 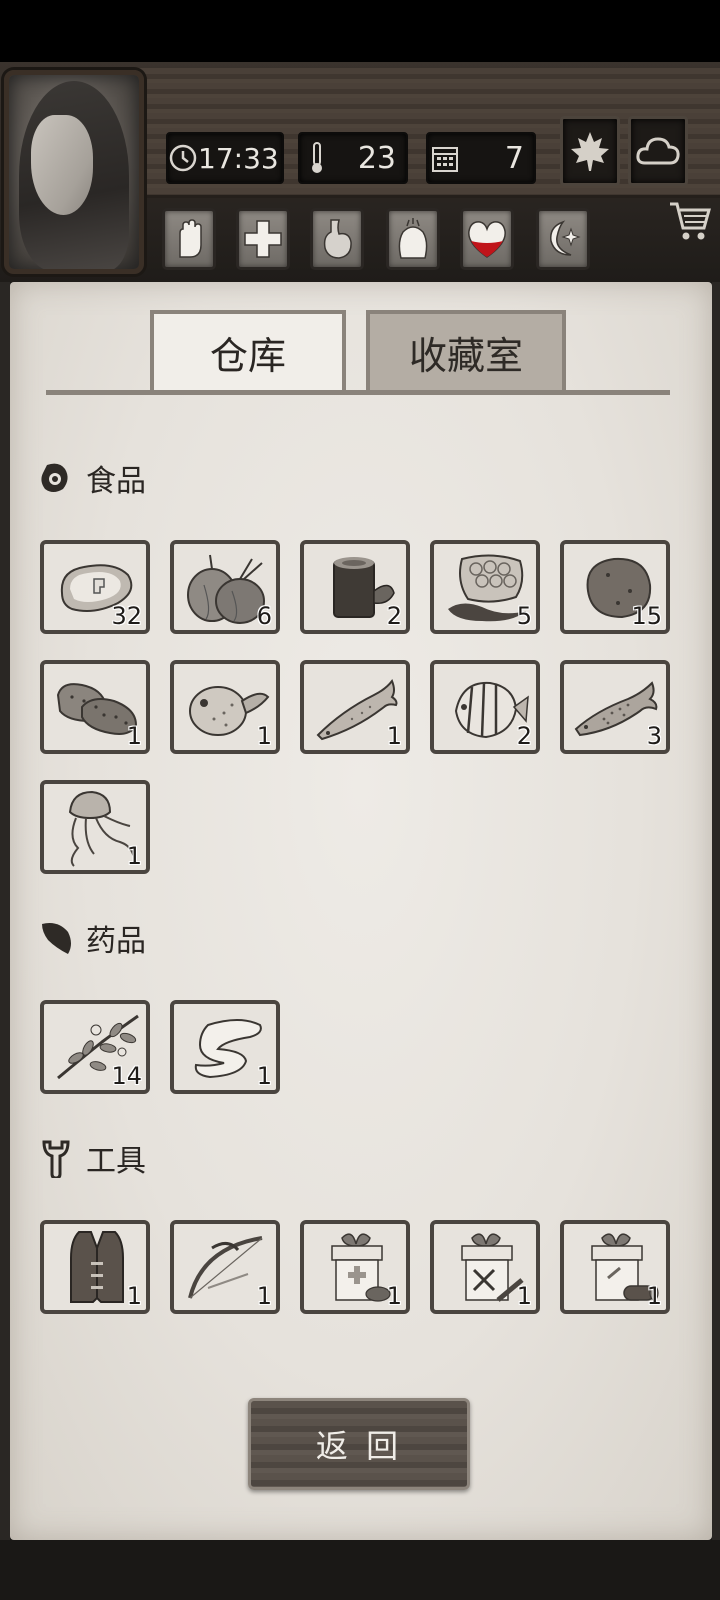 What do you see at coordinates (445, 158) in the screenshot?
I see `calendar-icon` at bounding box center [445, 158].